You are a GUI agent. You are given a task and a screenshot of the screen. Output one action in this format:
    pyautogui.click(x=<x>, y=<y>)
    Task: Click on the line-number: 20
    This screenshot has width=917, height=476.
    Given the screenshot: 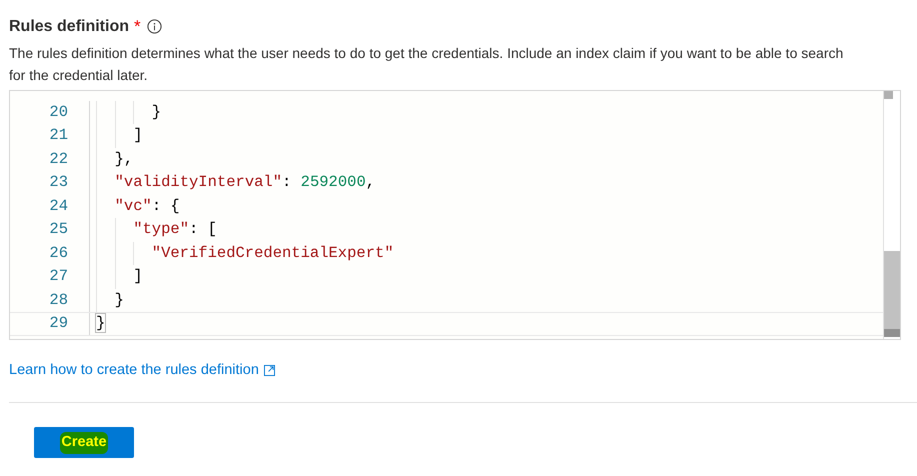 What is the action you would take?
    pyautogui.click(x=58, y=112)
    